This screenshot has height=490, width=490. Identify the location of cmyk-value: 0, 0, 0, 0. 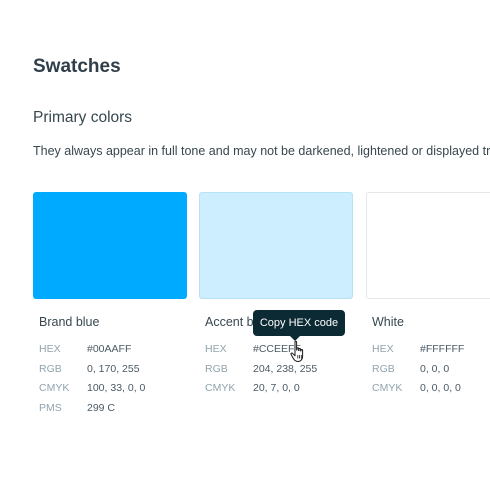
(440, 388).